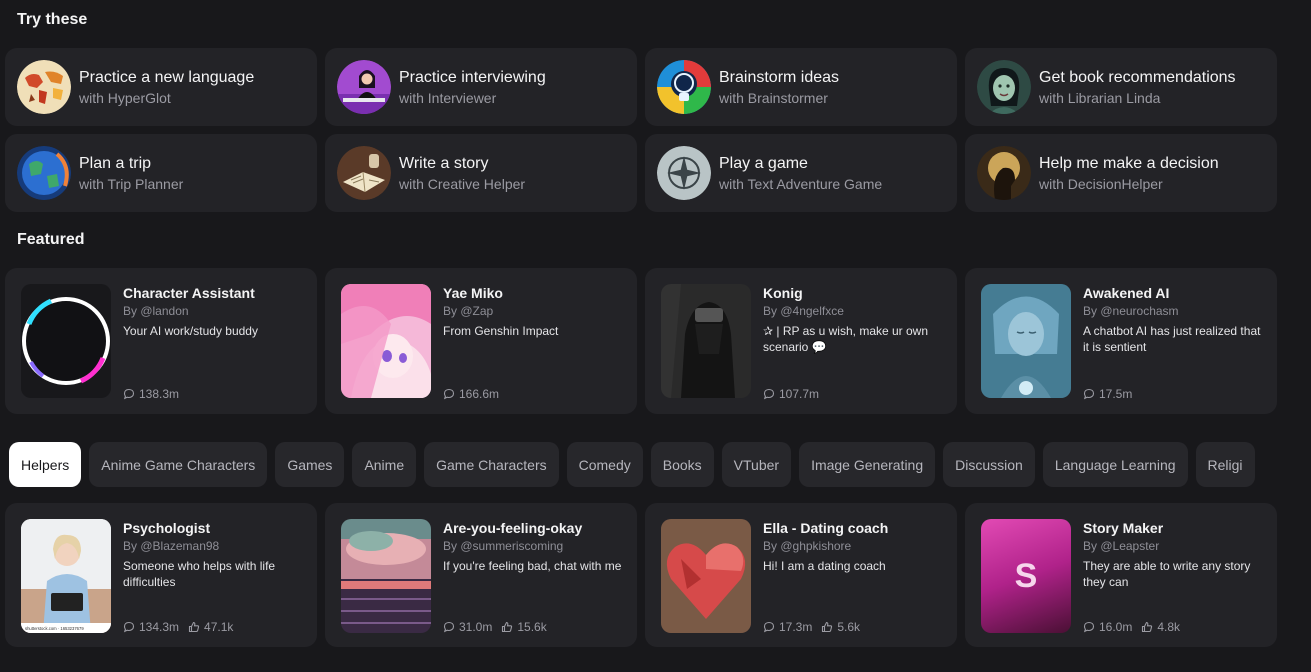 The width and height of the screenshot is (1311, 672). Describe the element at coordinates (161, 173) in the screenshot. I see `try-card-plan-trip: Plan a trip with Trip Planner` at that location.